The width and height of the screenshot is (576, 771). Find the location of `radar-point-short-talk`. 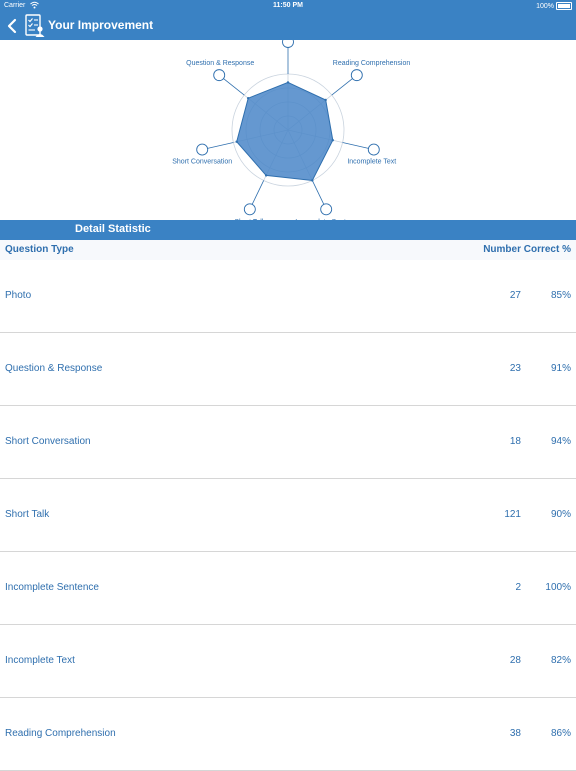

radar-point-short-talk is located at coordinates (266, 175).